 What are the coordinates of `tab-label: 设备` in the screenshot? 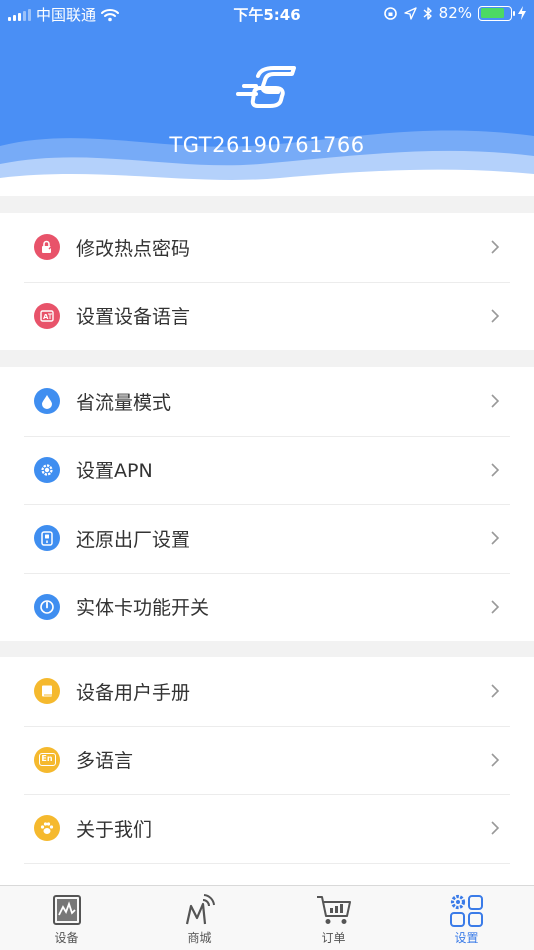 It's located at (66, 938).